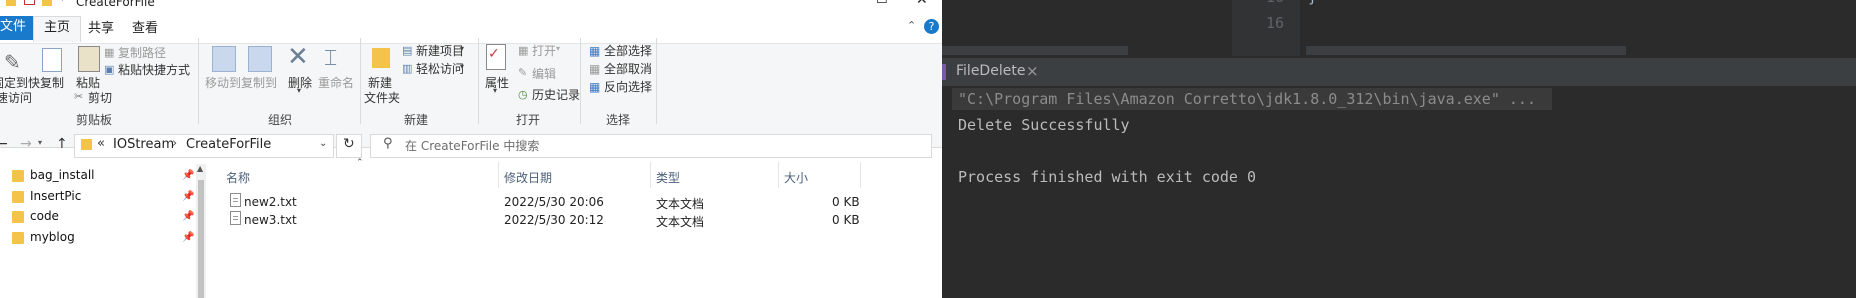  Describe the element at coordinates (544, 73) in the screenshot. I see `edit-button: 编辑` at that location.